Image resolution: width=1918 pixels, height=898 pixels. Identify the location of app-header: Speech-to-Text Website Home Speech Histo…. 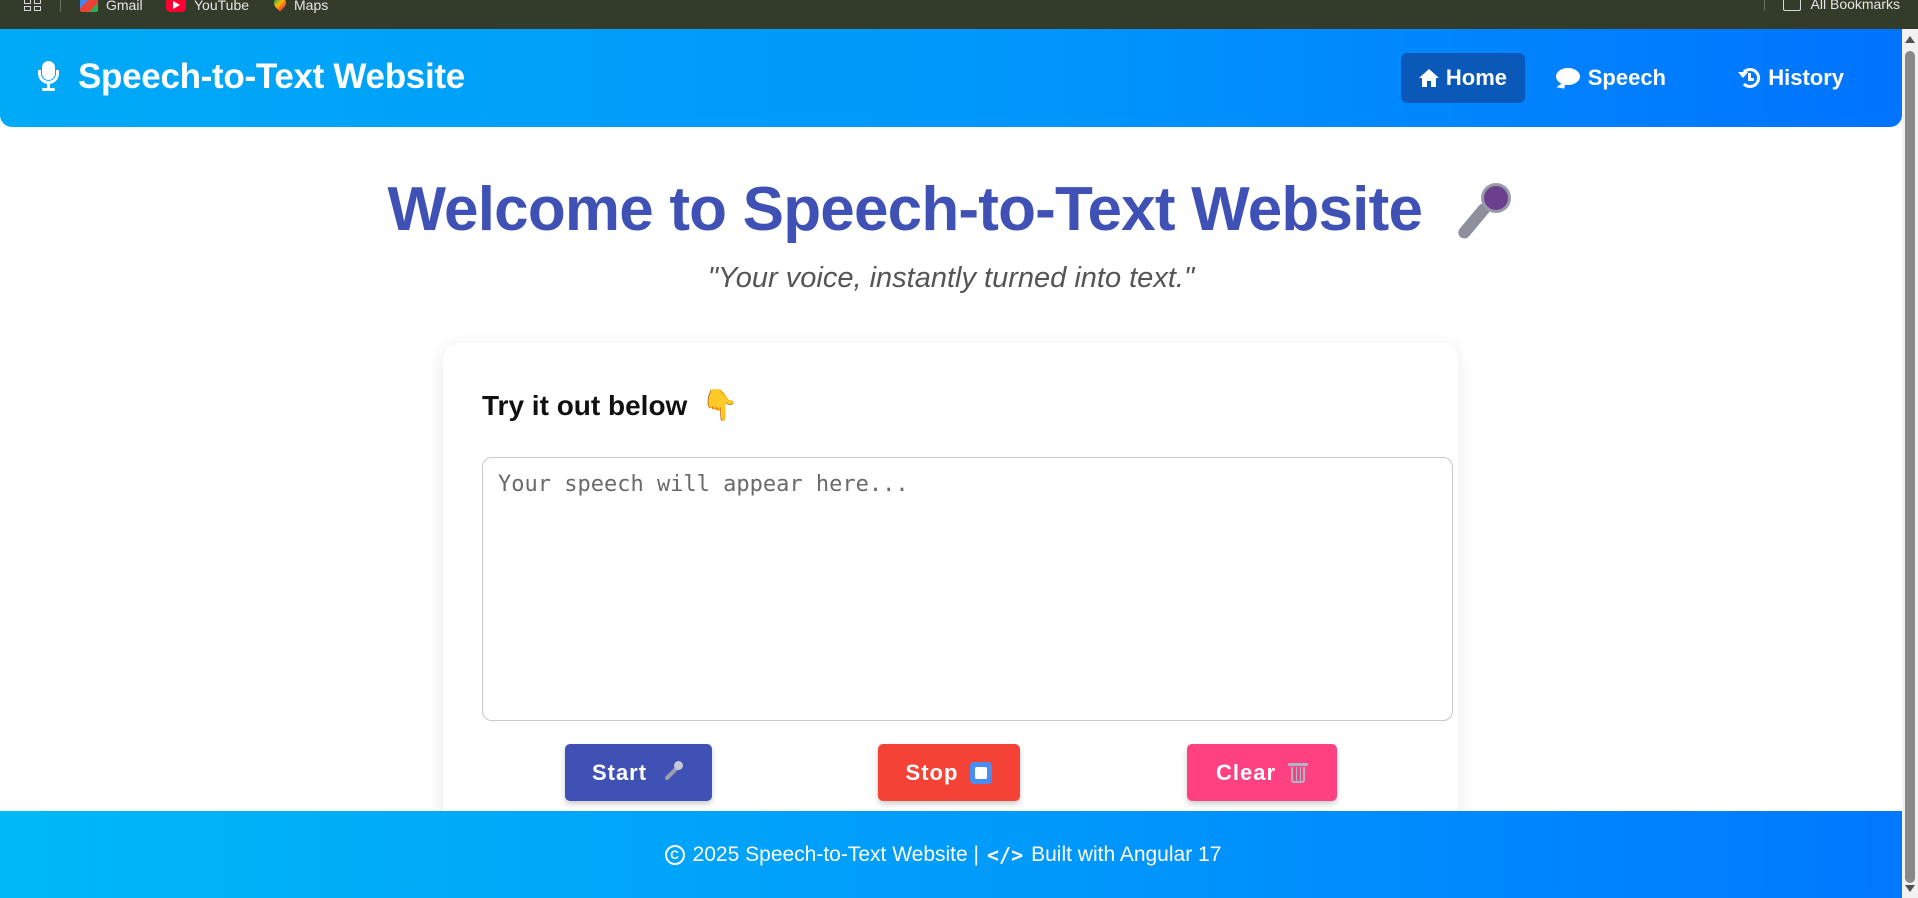
(951, 78).